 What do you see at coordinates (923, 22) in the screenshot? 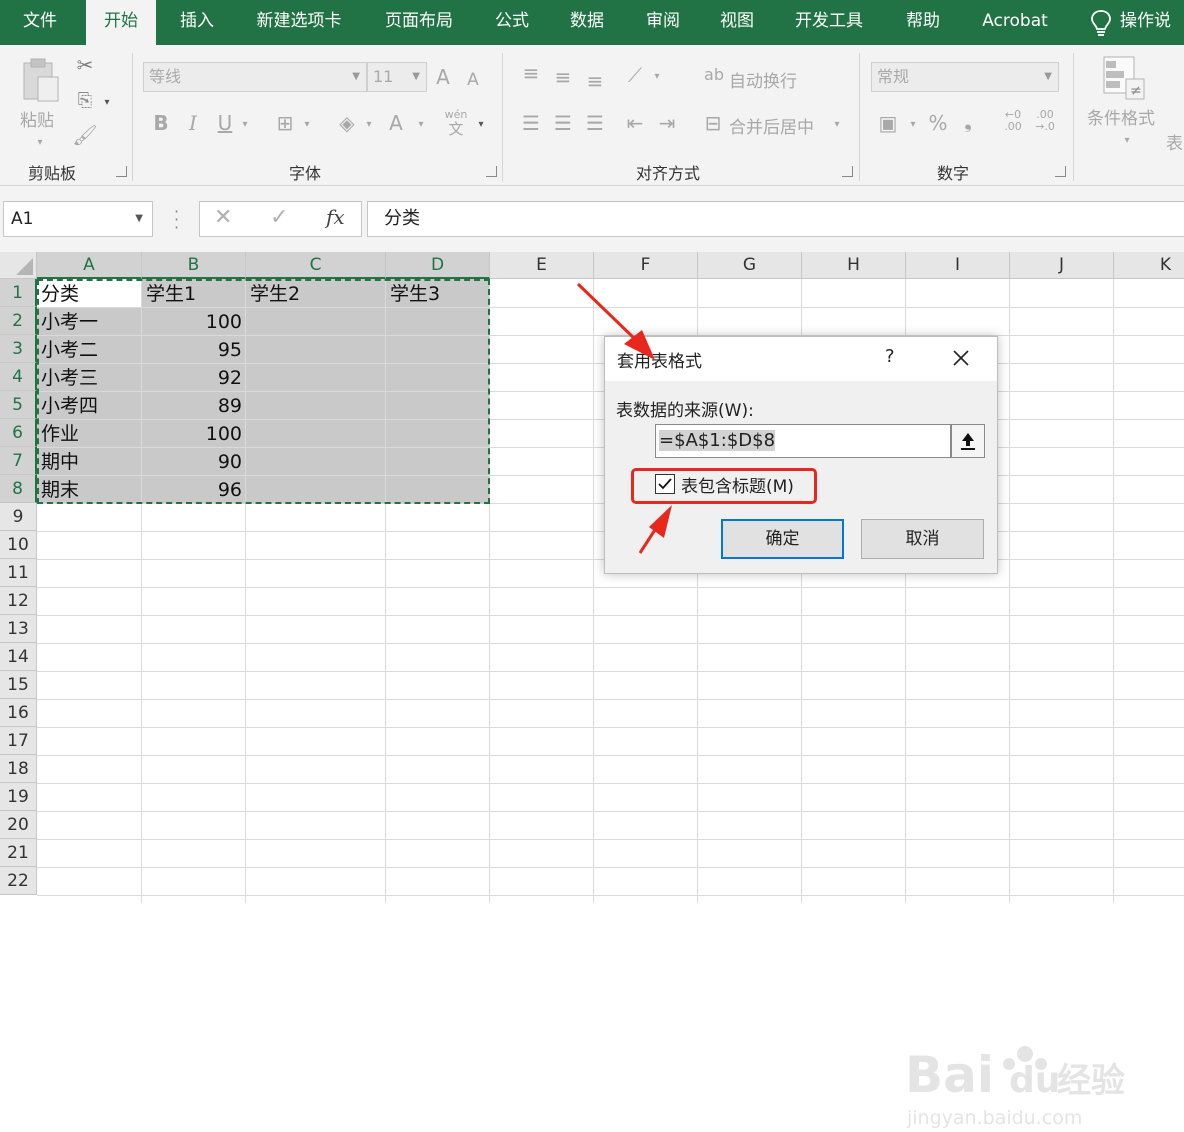
I see `tab-help: 帮助` at bounding box center [923, 22].